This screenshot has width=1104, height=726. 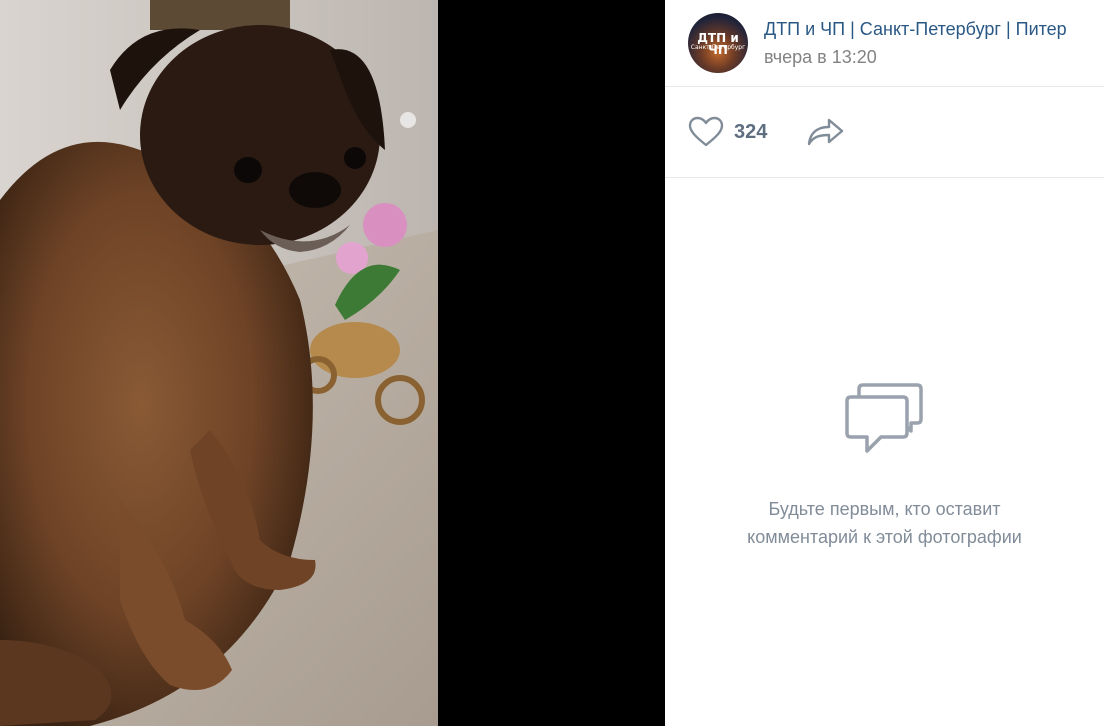 I want to click on likes-count: 324, so click(x=751, y=131).